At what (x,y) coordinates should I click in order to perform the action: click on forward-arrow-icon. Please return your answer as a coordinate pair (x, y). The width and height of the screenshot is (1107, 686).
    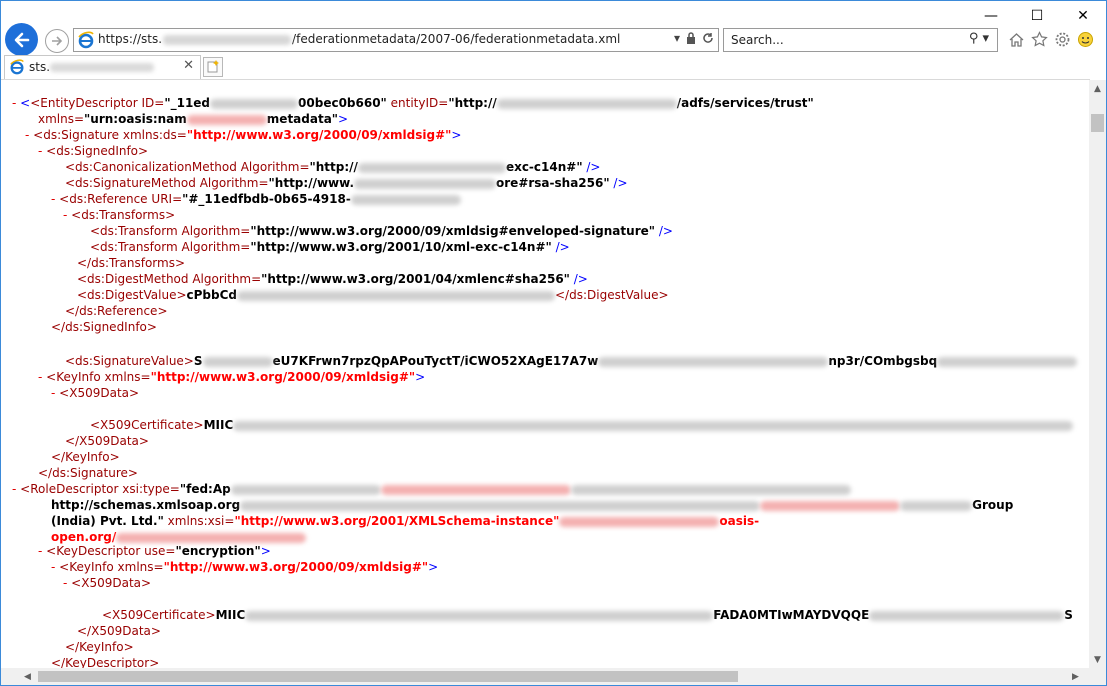
    Looking at the image, I should click on (57, 41).